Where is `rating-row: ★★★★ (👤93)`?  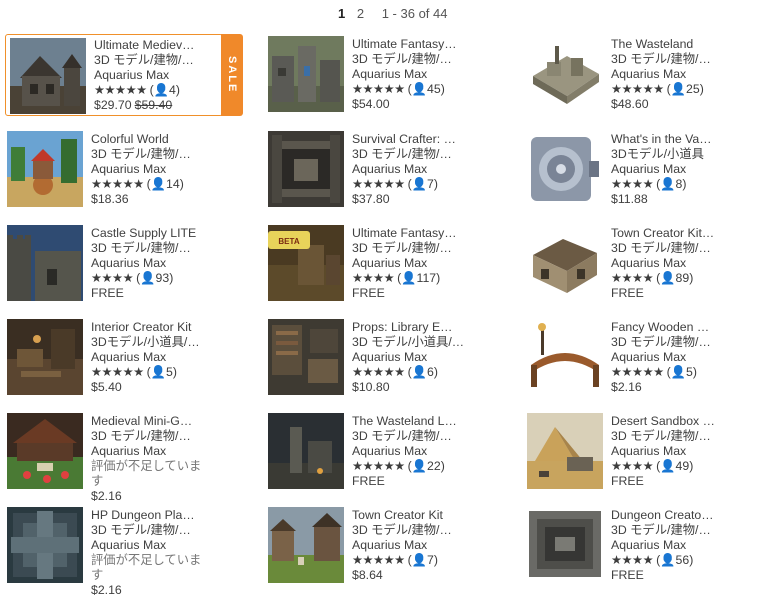 rating-row: ★★★★ (👤93) is located at coordinates (158, 278).